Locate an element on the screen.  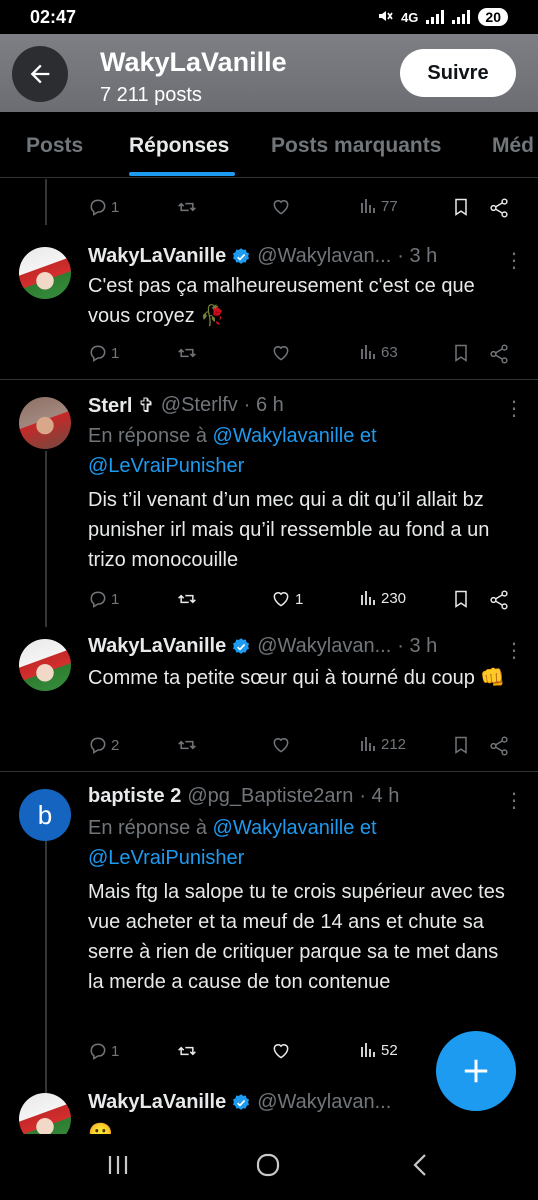
tab-media: Méd is located at coordinates (513, 146).